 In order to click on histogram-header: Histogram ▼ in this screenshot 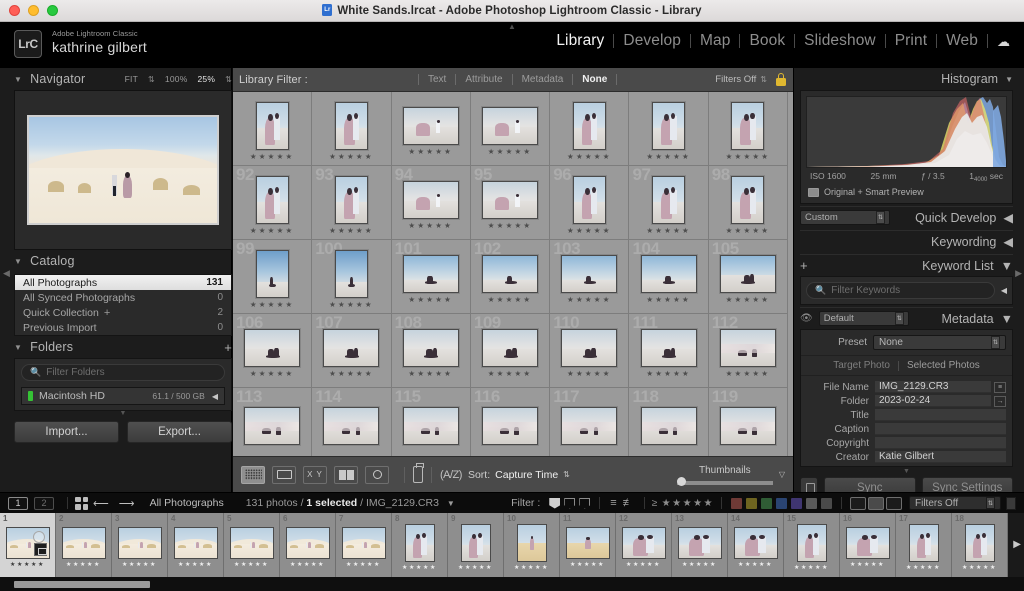, I will do `click(906, 79)`.